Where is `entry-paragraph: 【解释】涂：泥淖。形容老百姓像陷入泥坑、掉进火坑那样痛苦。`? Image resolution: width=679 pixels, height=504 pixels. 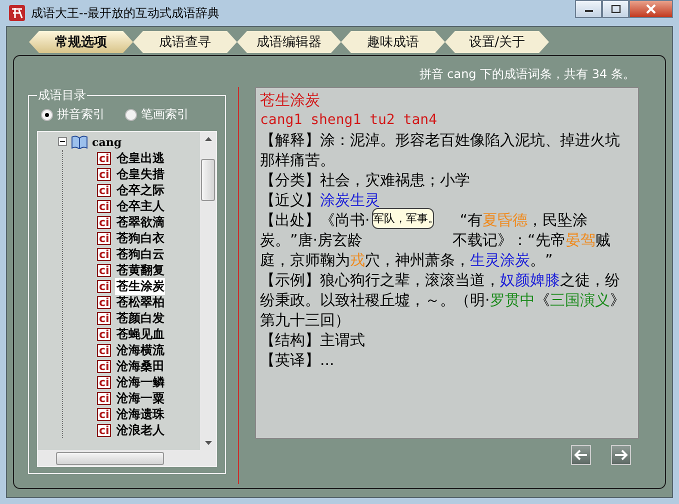
entry-paragraph: 【解释】涂：泥淖。形容老百姓像陷入泥坑、掉进火坑那样痛苦。 is located at coordinates (440, 150).